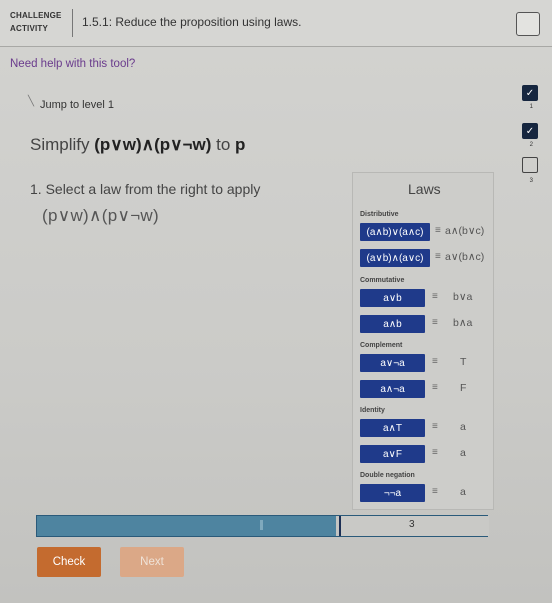  I want to click on answer-value: 3, so click(412, 524).